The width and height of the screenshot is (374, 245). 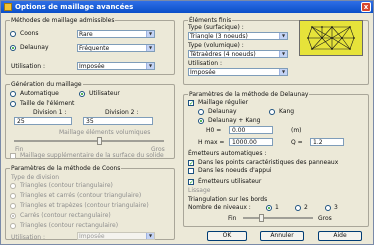 I want to click on volume-type-value: Tétraèdres (4 noeuds), so click(x=223, y=54).